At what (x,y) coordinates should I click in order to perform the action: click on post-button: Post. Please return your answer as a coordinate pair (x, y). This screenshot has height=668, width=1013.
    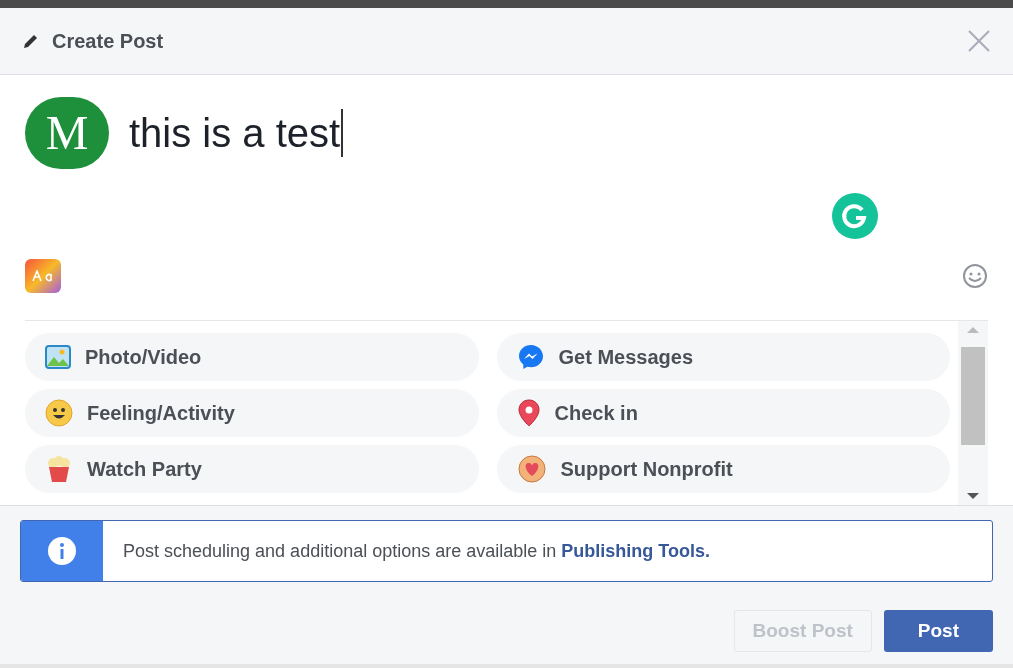
    Looking at the image, I should click on (938, 631).